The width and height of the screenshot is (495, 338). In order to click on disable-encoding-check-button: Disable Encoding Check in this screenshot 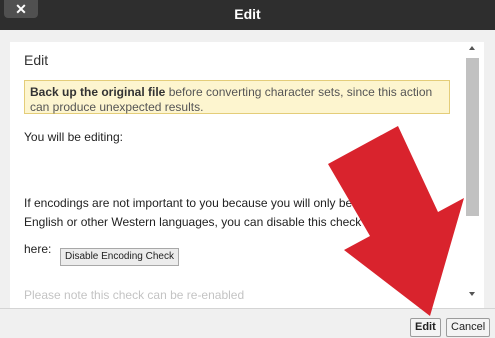, I will do `click(119, 257)`.